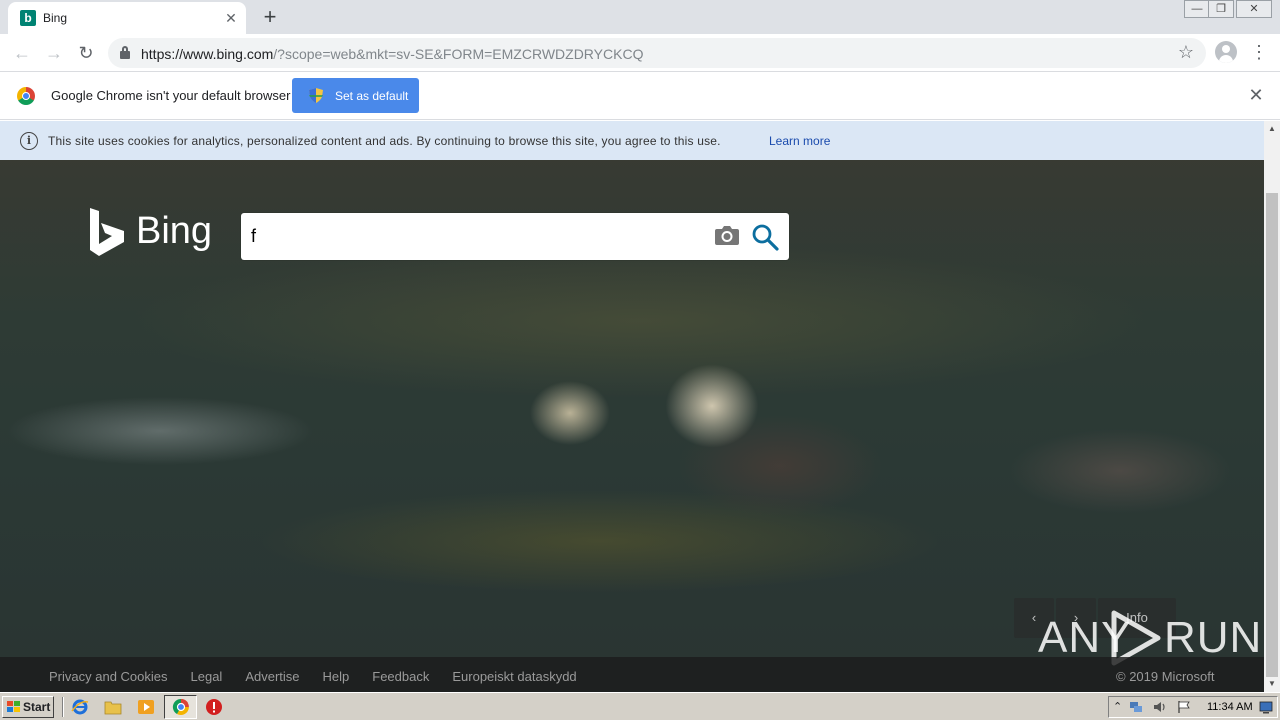 The image size is (1280, 720). Describe the element at coordinates (127, 18) in the screenshot. I see `tab-bing: b Bing ✕` at that location.